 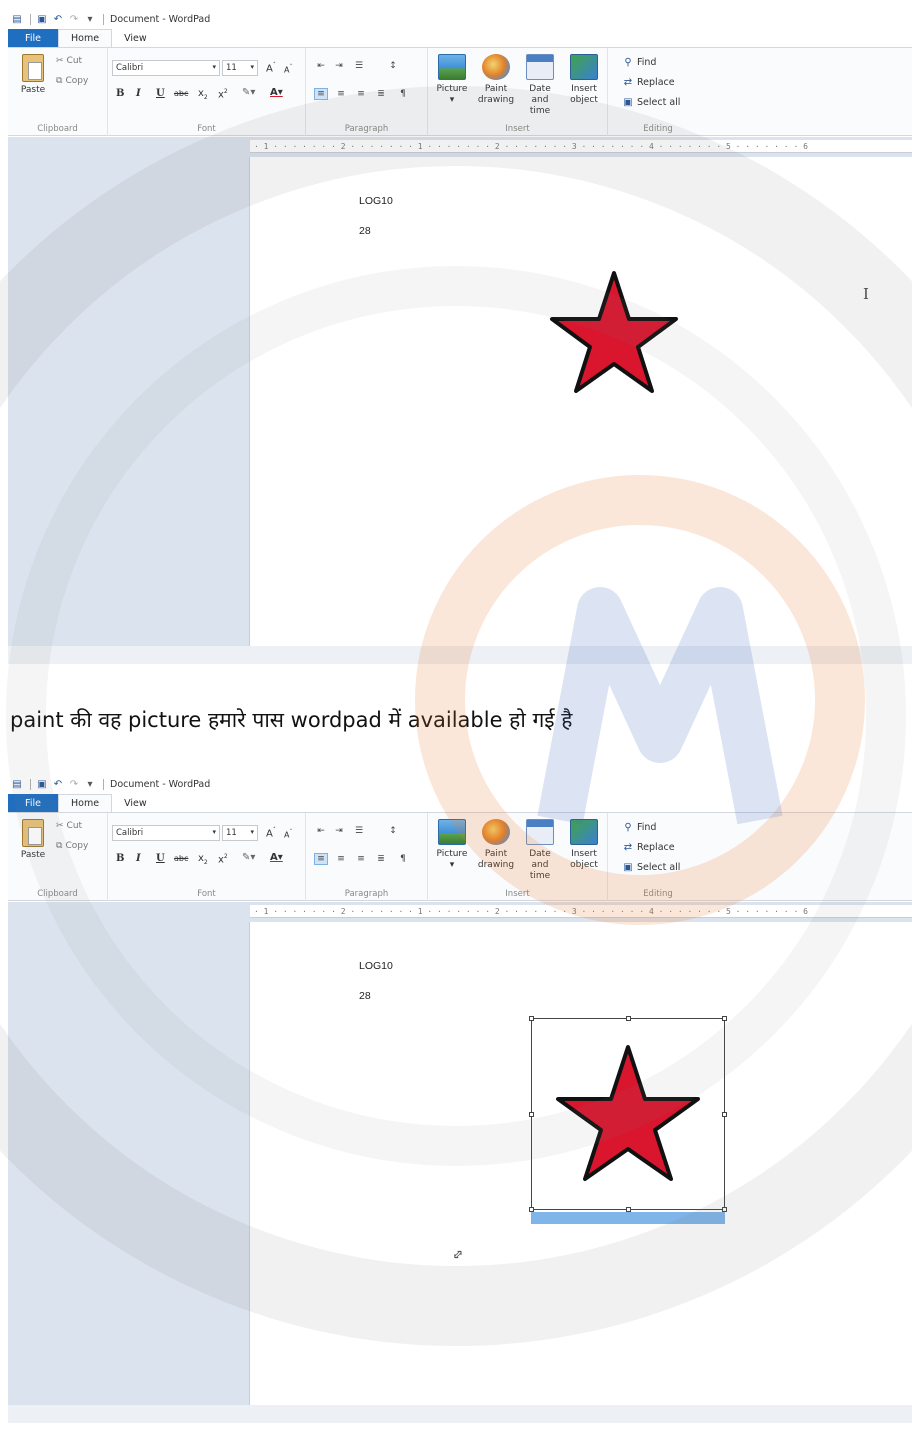 What do you see at coordinates (517, 894) in the screenshot?
I see `insert-group-label: Insert` at bounding box center [517, 894].